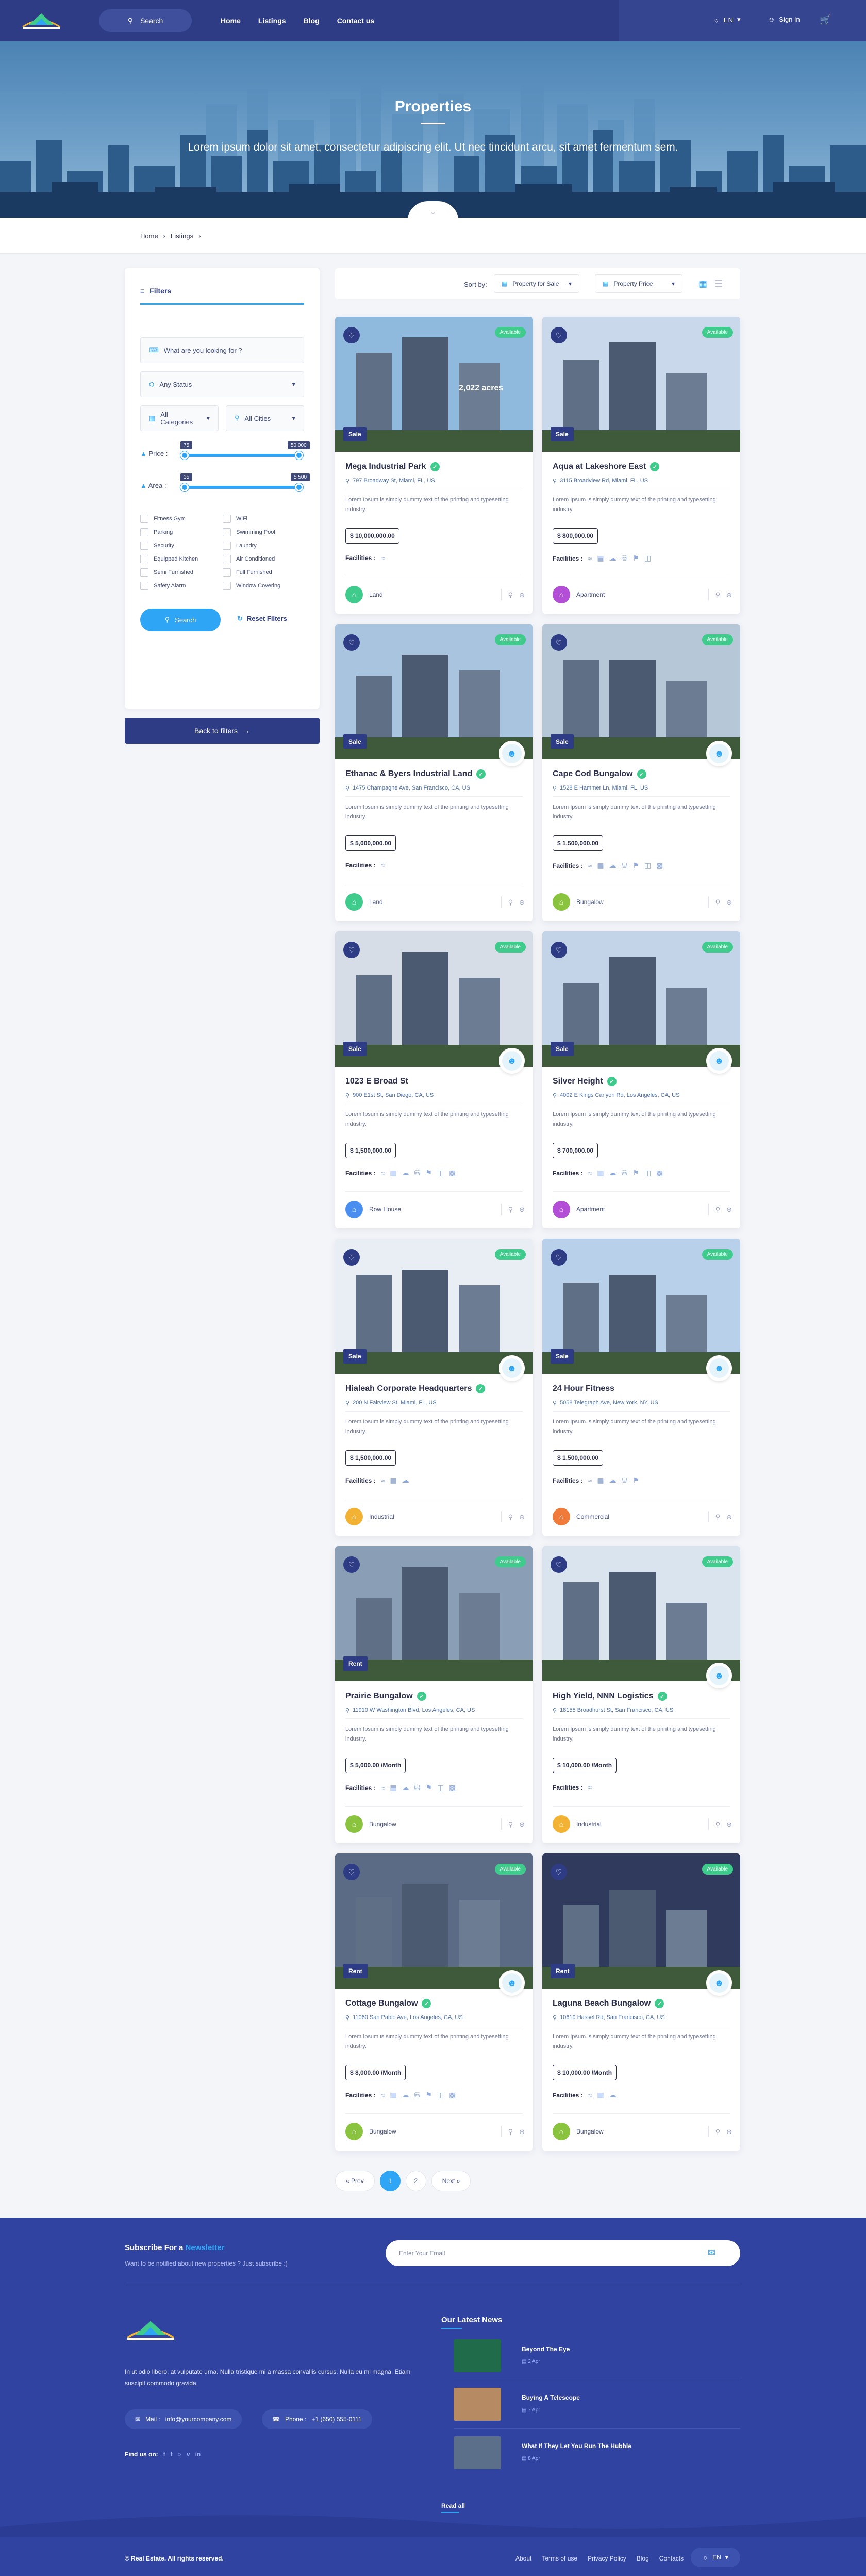 The width and height of the screenshot is (866, 2576). What do you see at coordinates (231, 21) in the screenshot?
I see `menu-item-home: Home` at bounding box center [231, 21].